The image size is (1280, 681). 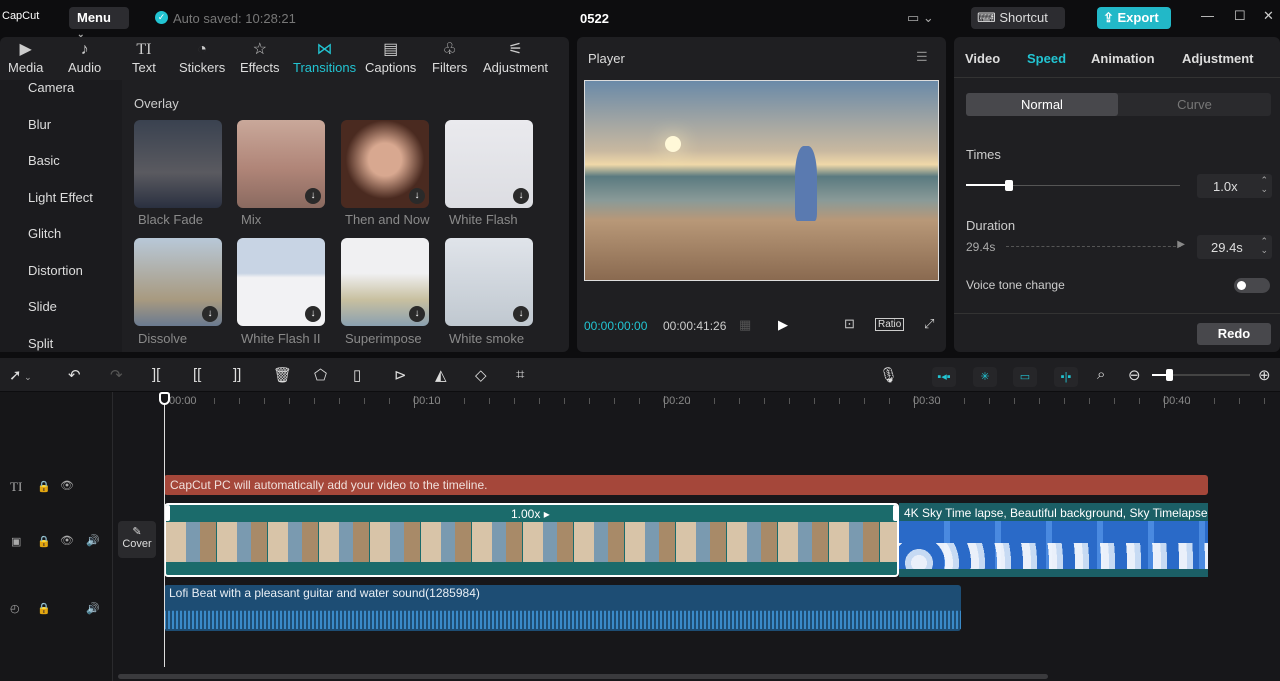 I want to click on menu-button: Menu ⌄, so click(x=99, y=23).